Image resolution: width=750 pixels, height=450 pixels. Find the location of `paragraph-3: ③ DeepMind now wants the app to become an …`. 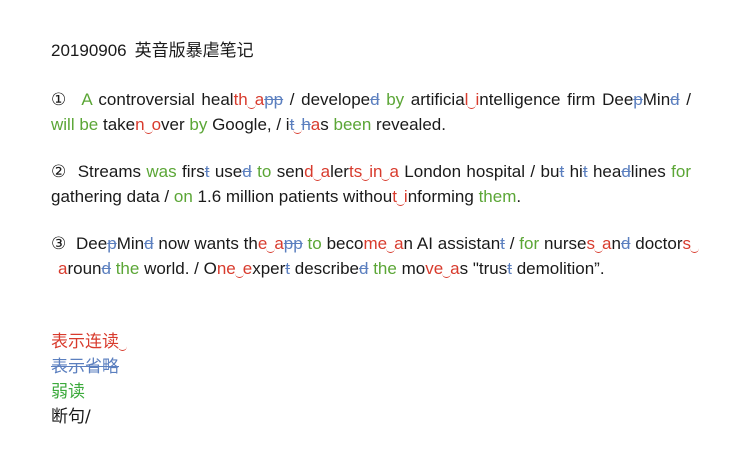

paragraph-3: ③ DeepMind now wants the app to become an … is located at coordinates (375, 256).